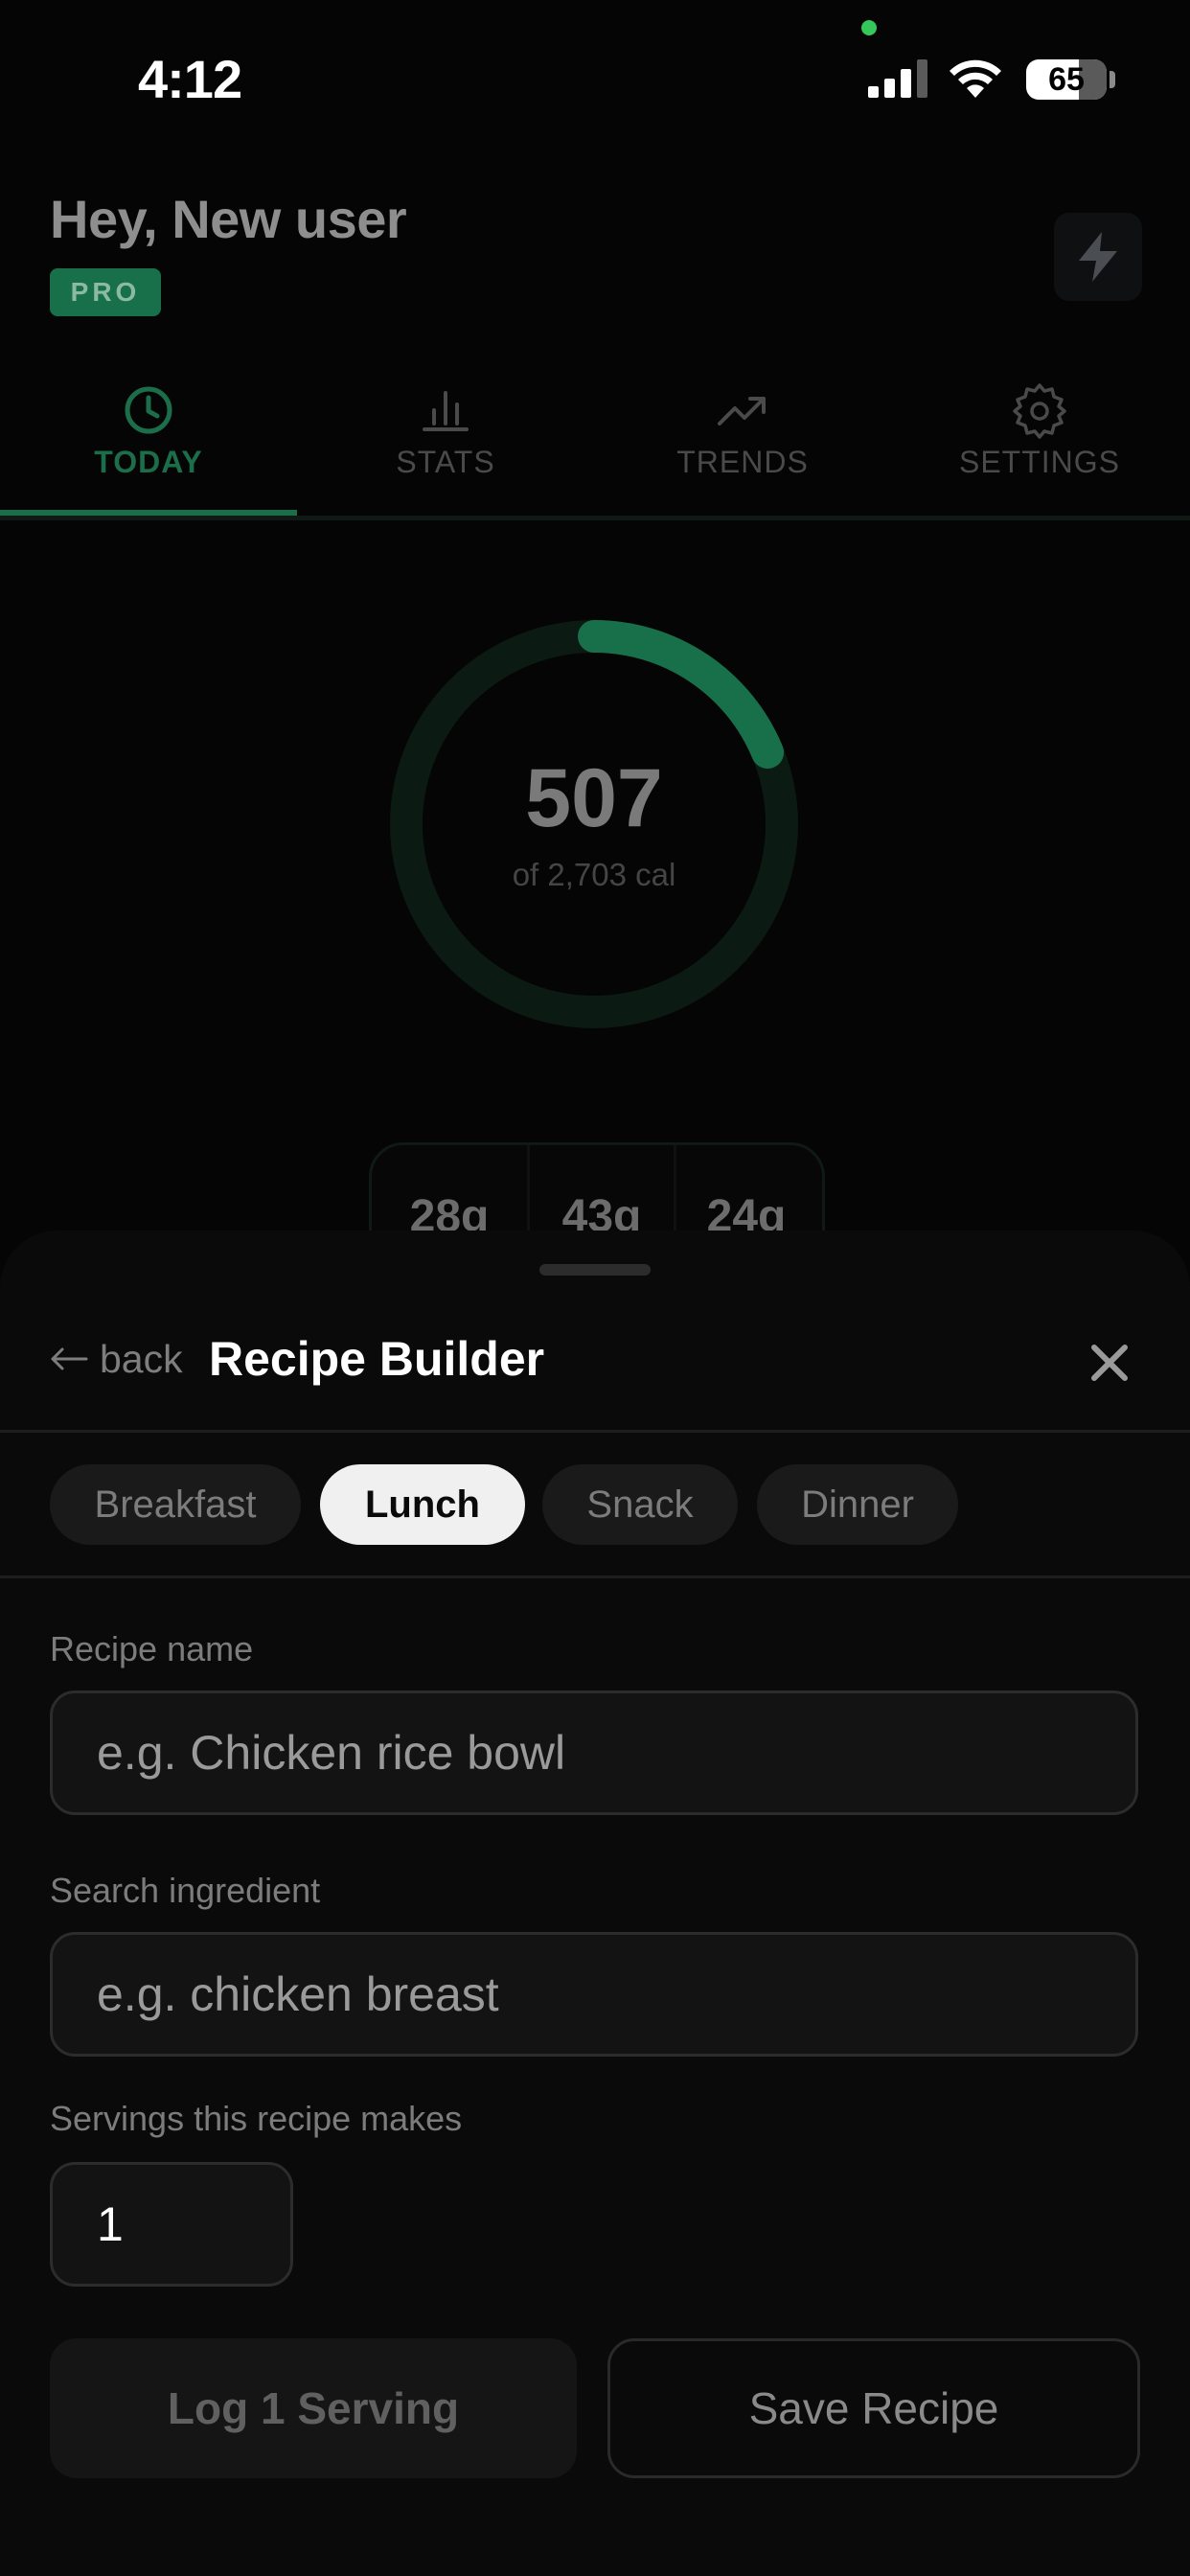 The height and width of the screenshot is (2576, 1190). Describe the element at coordinates (743, 441) in the screenshot. I see `tab-trends: TRENDS` at that location.